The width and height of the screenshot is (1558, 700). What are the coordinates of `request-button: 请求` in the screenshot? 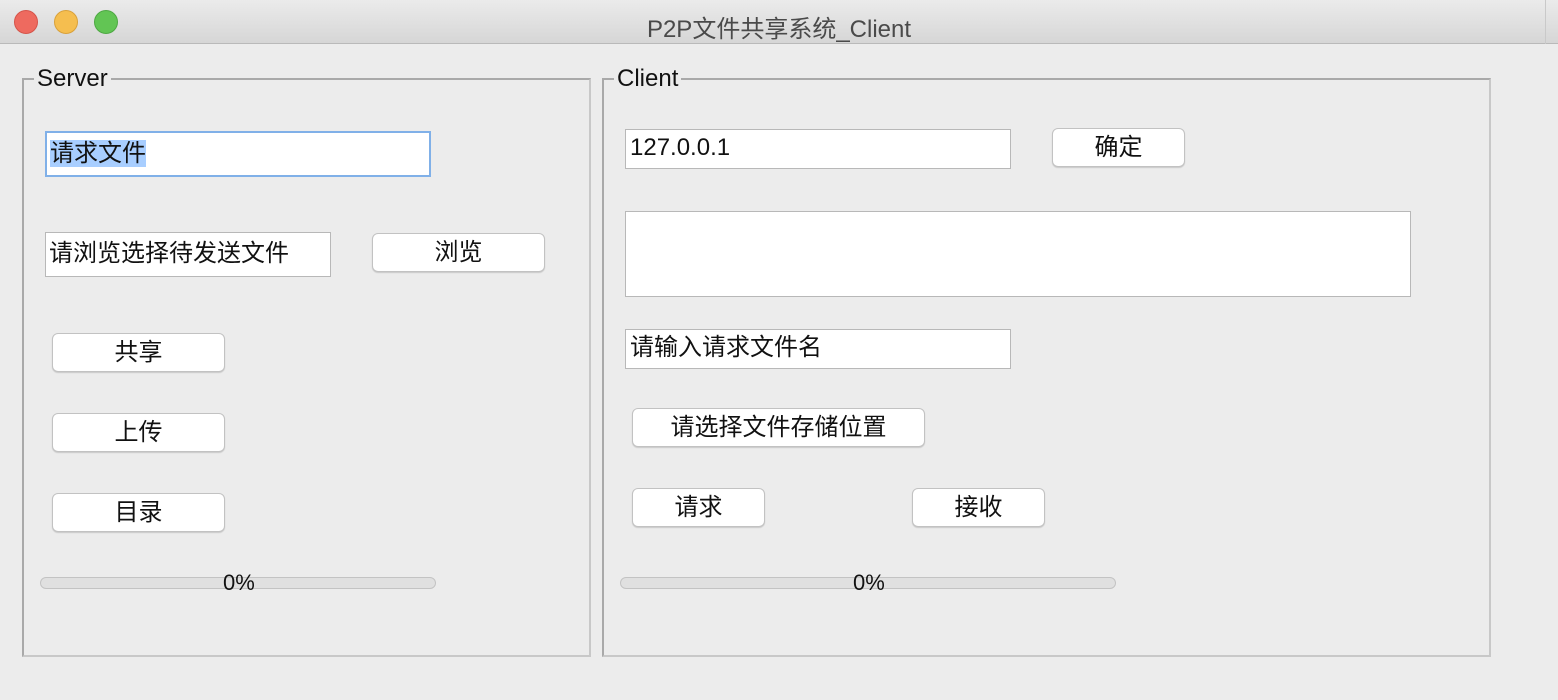 It's located at (698, 507).